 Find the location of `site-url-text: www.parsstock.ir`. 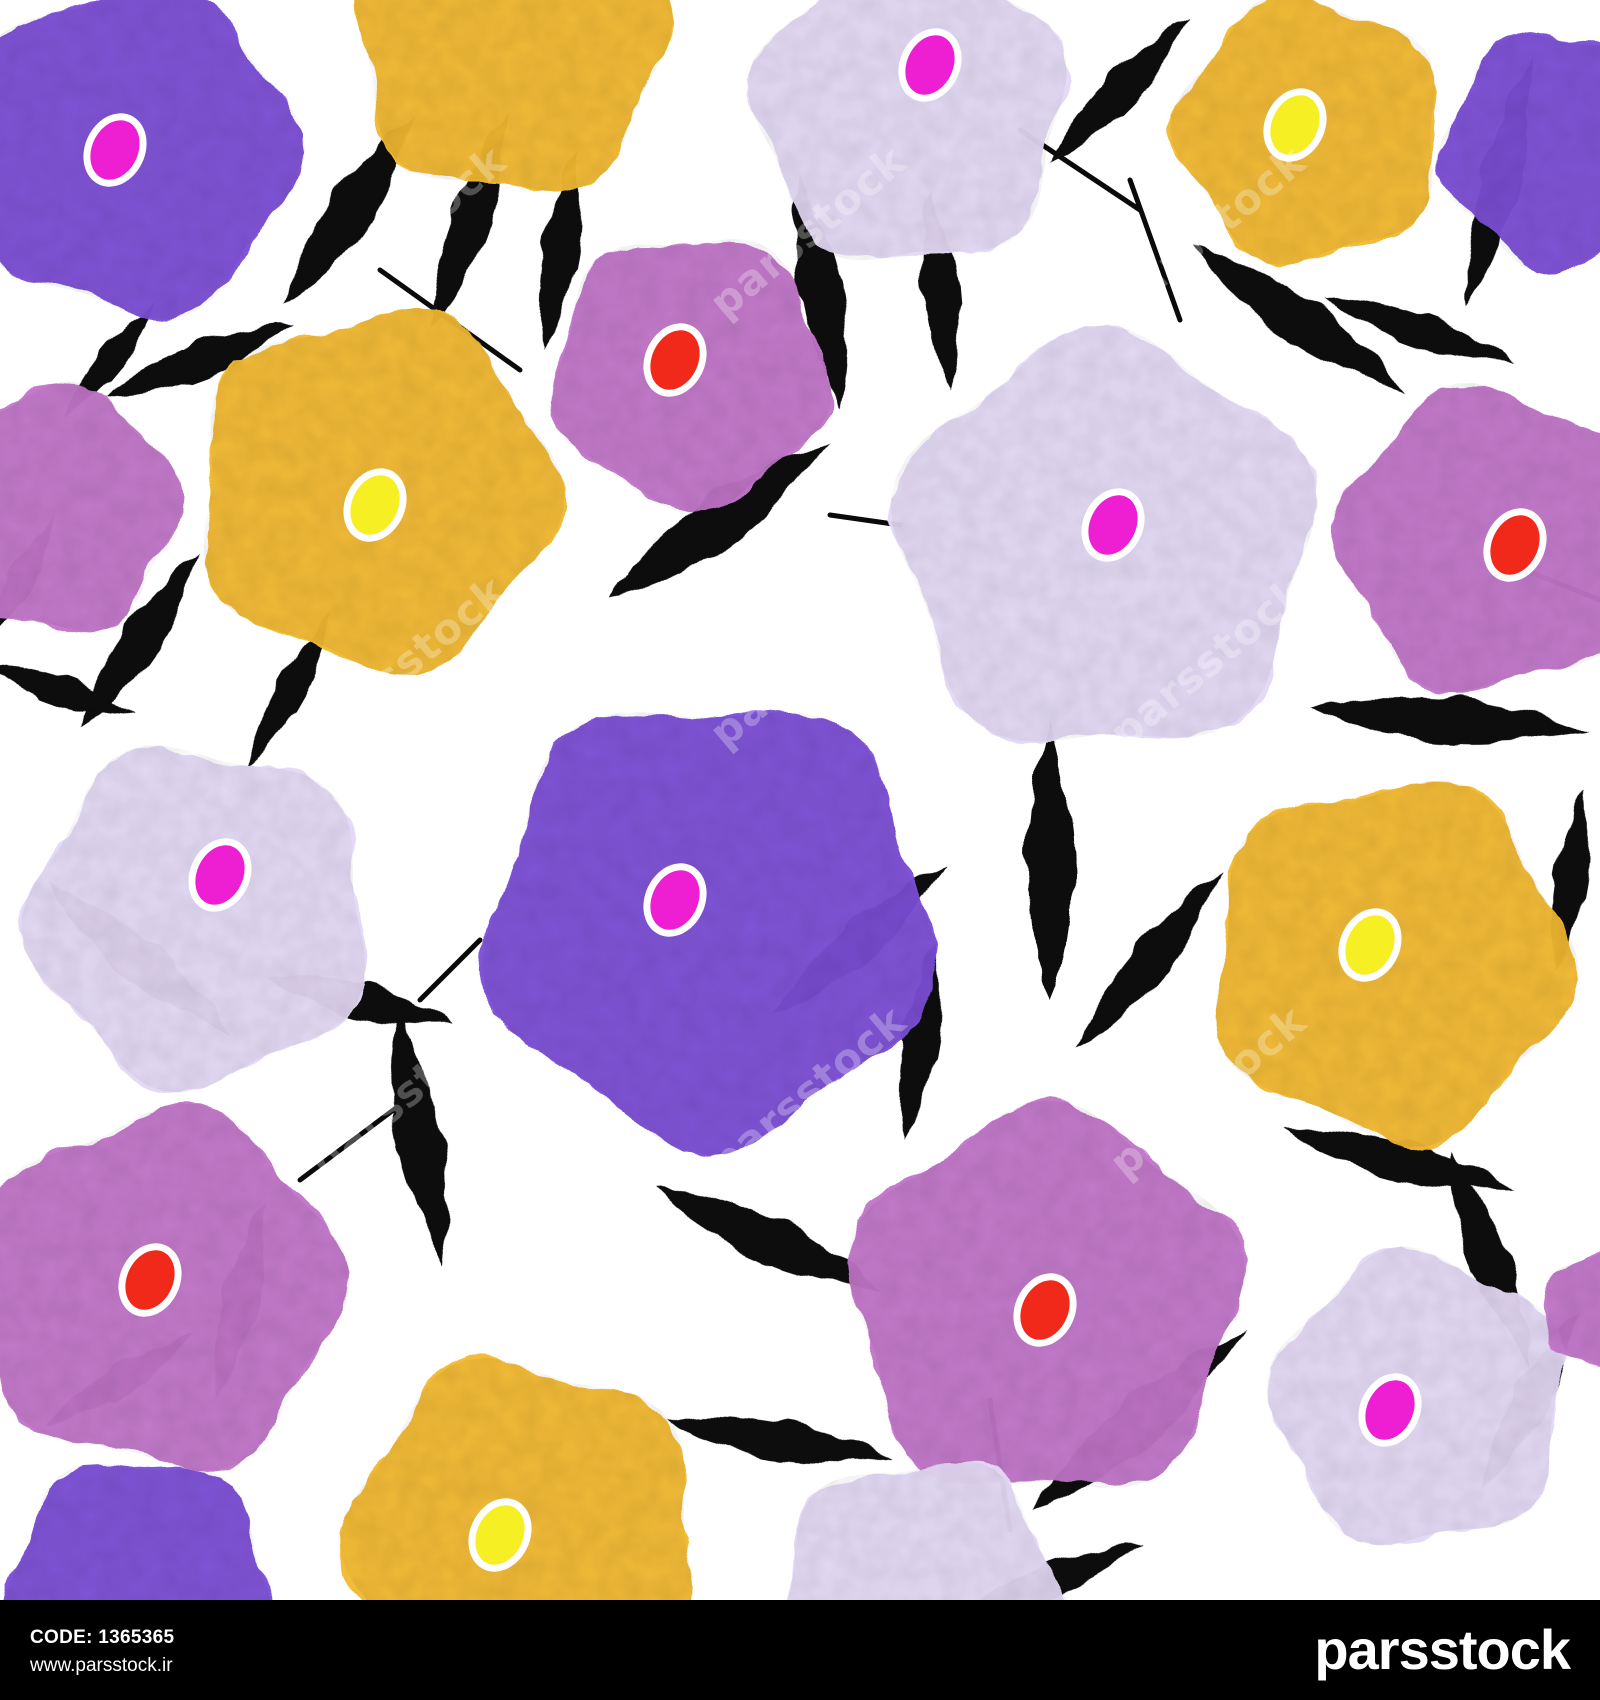

site-url-text: www.parsstock.ir is located at coordinates (101, 1665).